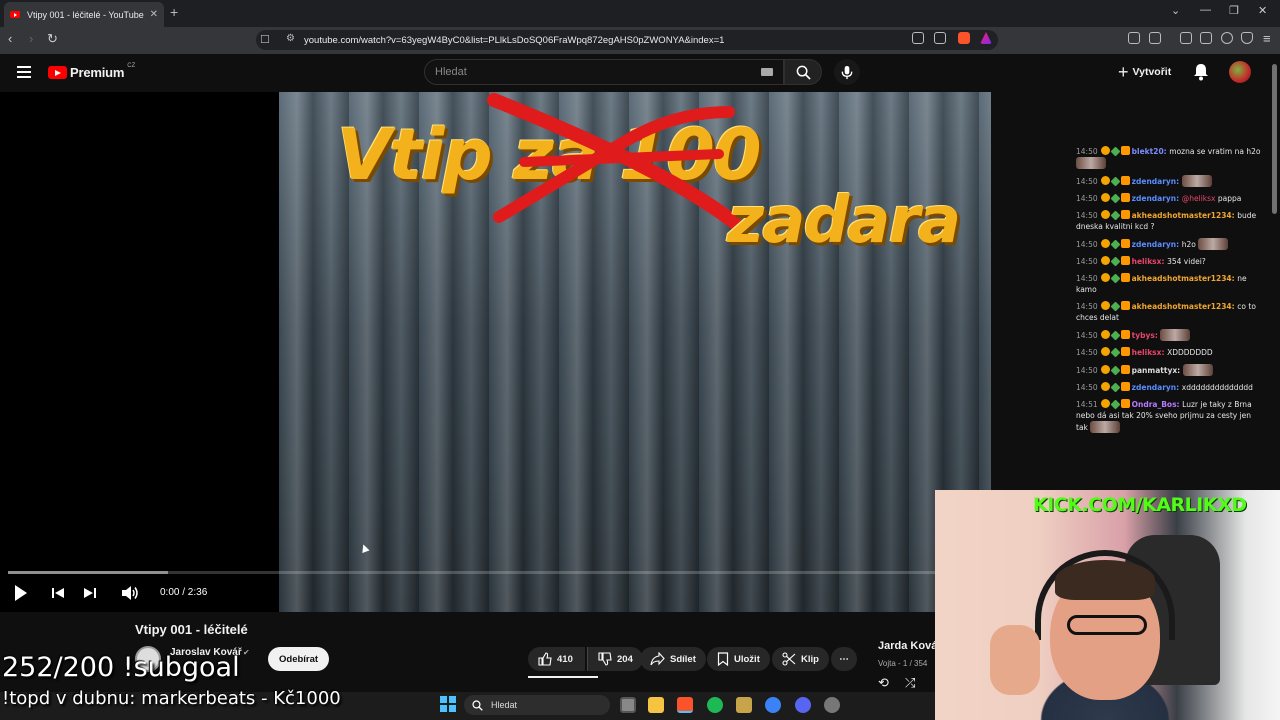  What do you see at coordinates (1169, 284) in the screenshot?
I see `chat-message: 14:50 akheadshotmaster1234: ne kamo` at bounding box center [1169, 284].